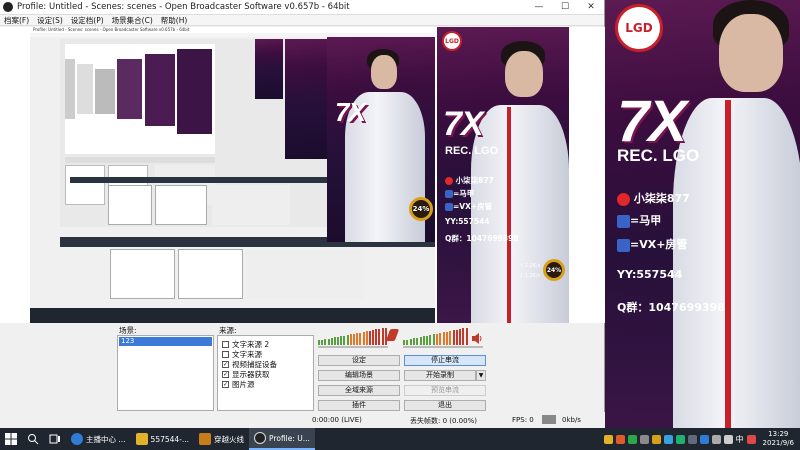 Image resolution: width=800 pixels, height=450 pixels. Describe the element at coordinates (571, 420) in the screenshot. I see `bitrate-readout: 0kb/s` at that location.